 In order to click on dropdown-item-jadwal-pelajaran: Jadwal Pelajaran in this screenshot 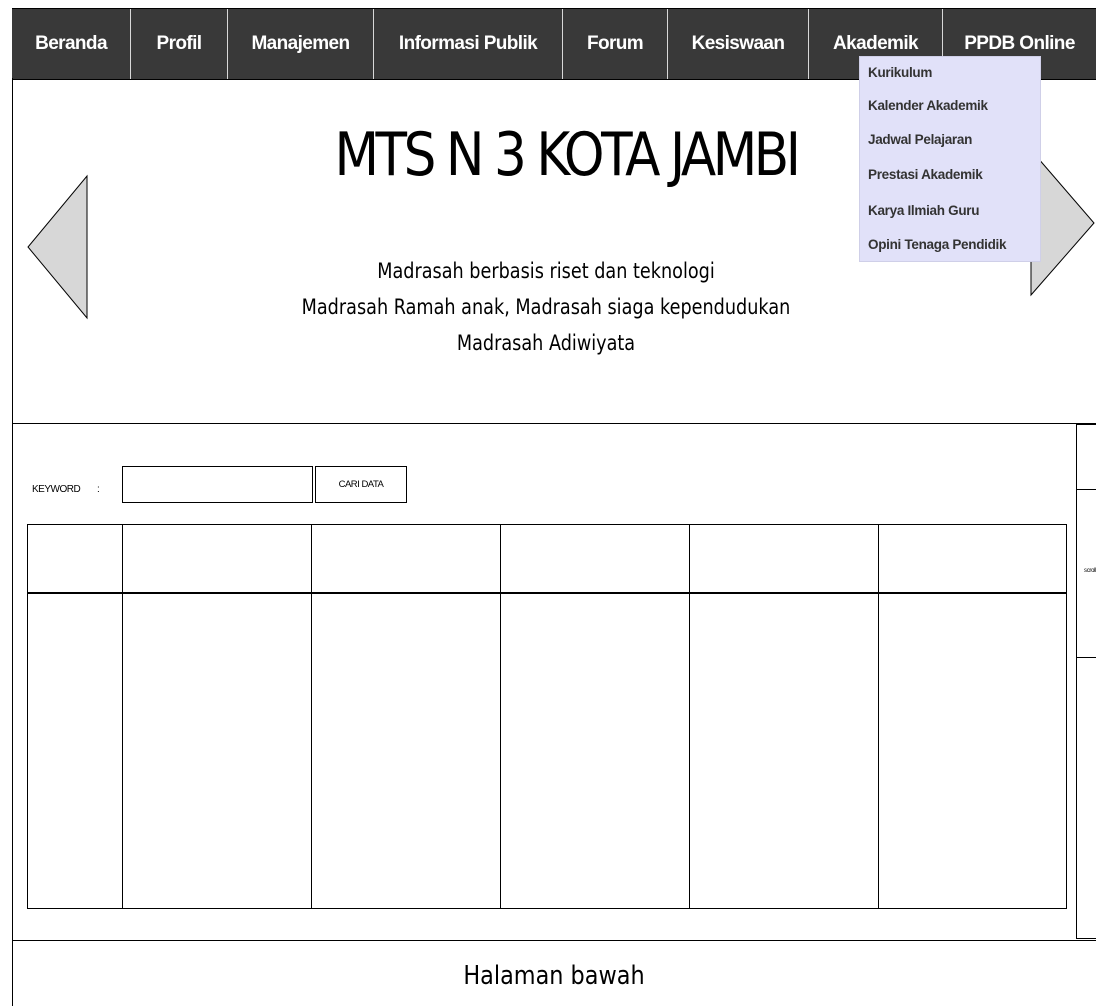, I will do `click(920, 139)`.